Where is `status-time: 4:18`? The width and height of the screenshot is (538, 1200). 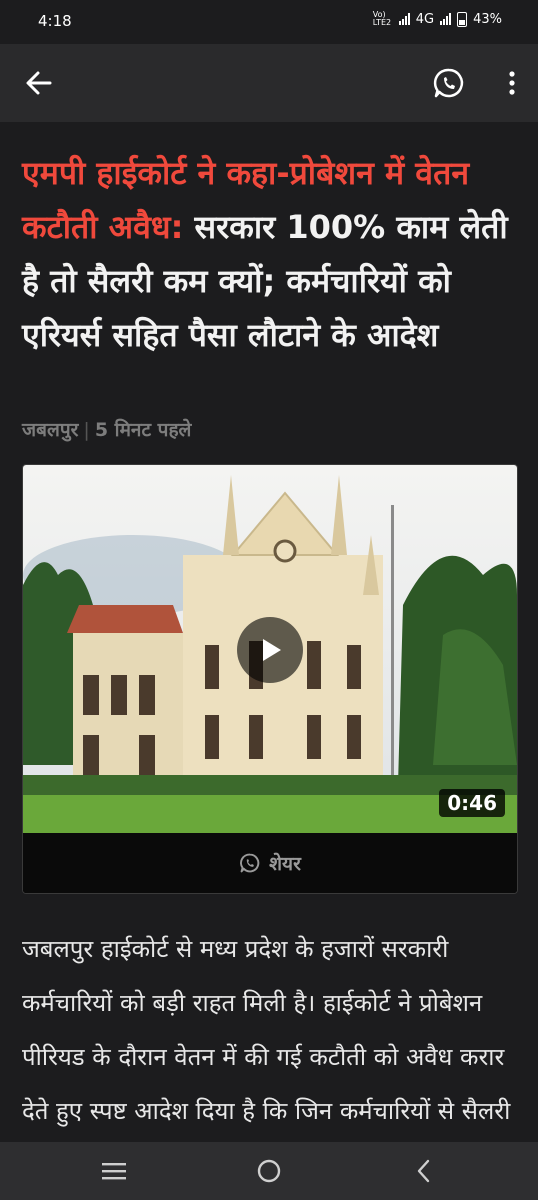
status-time: 4:18 is located at coordinates (55, 21).